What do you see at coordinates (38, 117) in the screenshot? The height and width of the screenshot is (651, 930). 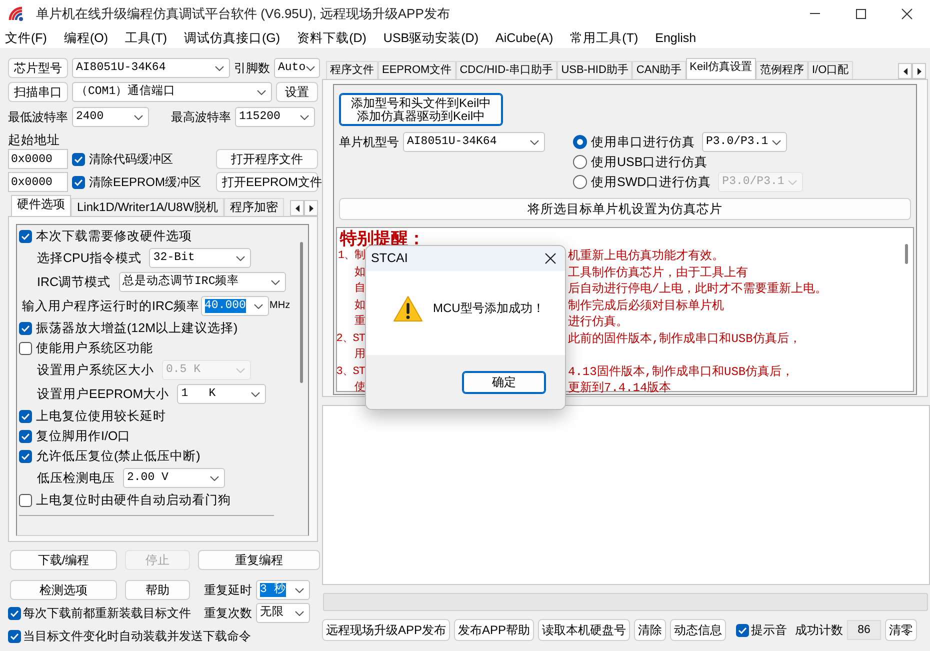 I see `label: 最低波特率` at bounding box center [38, 117].